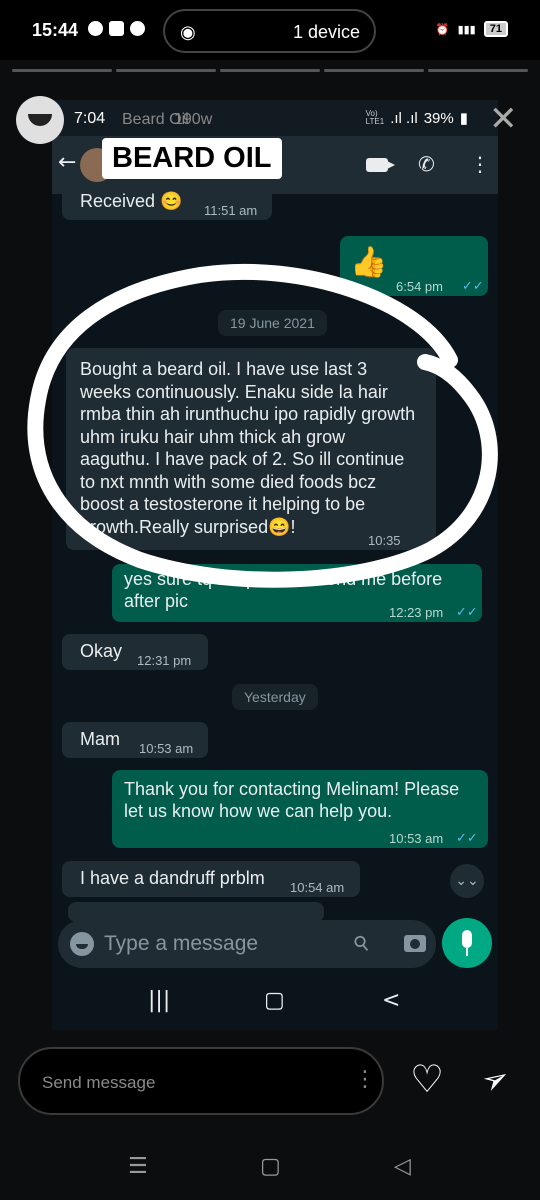 Image resolution: width=540 pixels, height=1200 pixels. Describe the element at coordinates (159, 1000) in the screenshot. I see `recent-apps-icon: |||` at that location.